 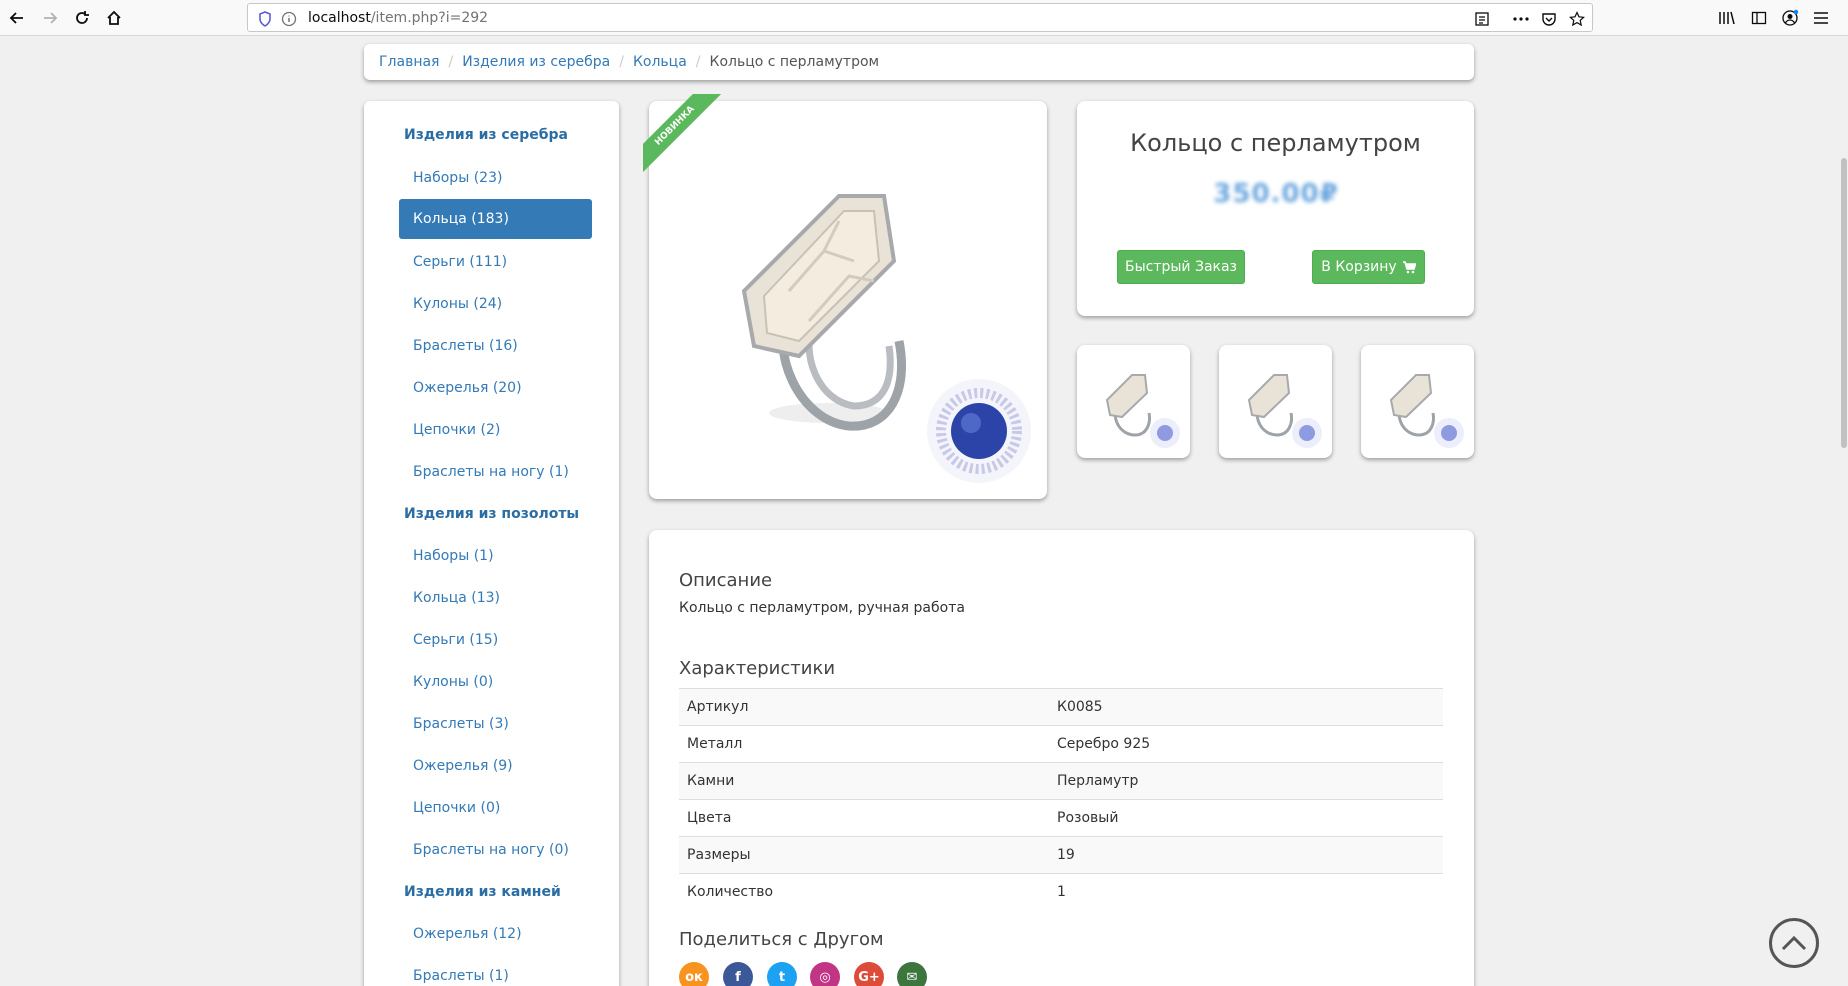 What do you see at coordinates (398, 18) in the screenshot?
I see `url-text: localhost/item.php?i=292` at bounding box center [398, 18].